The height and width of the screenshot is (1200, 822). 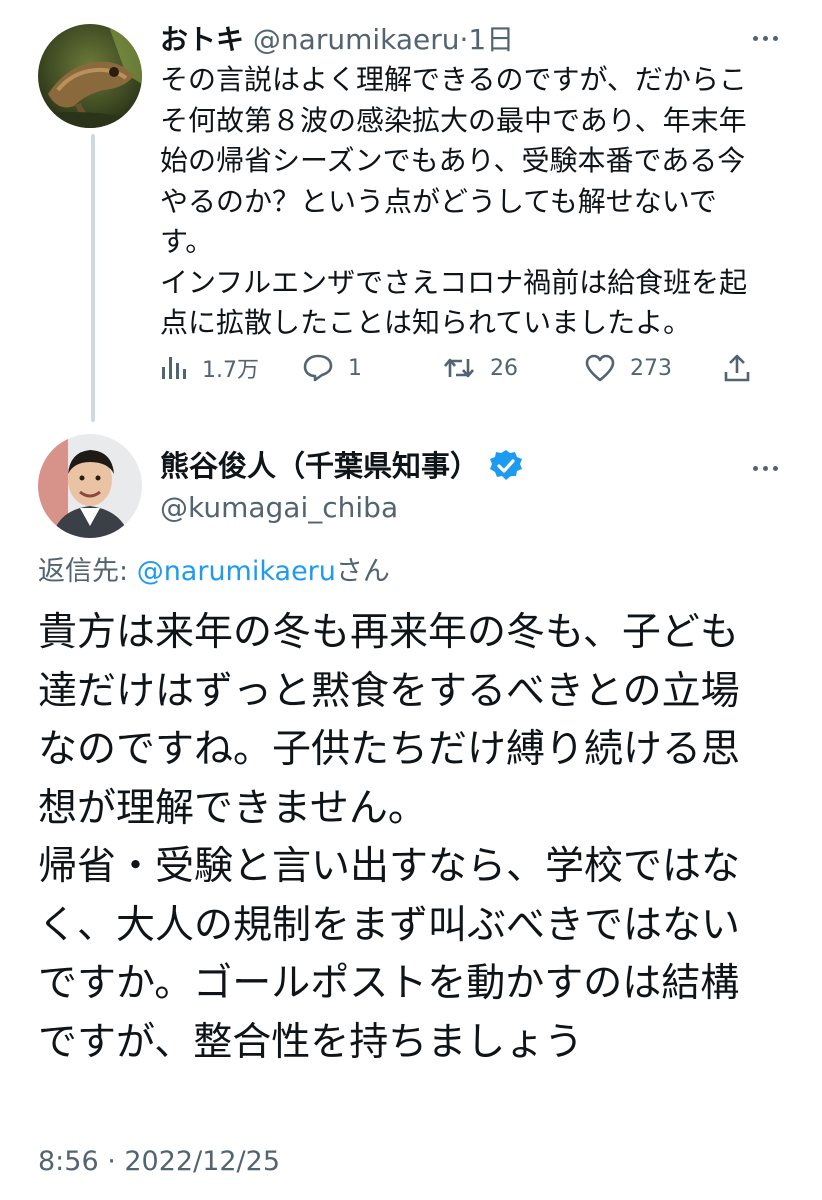 What do you see at coordinates (230, 370) in the screenshot?
I see `views-count: 1.7万` at bounding box center [230, 370].